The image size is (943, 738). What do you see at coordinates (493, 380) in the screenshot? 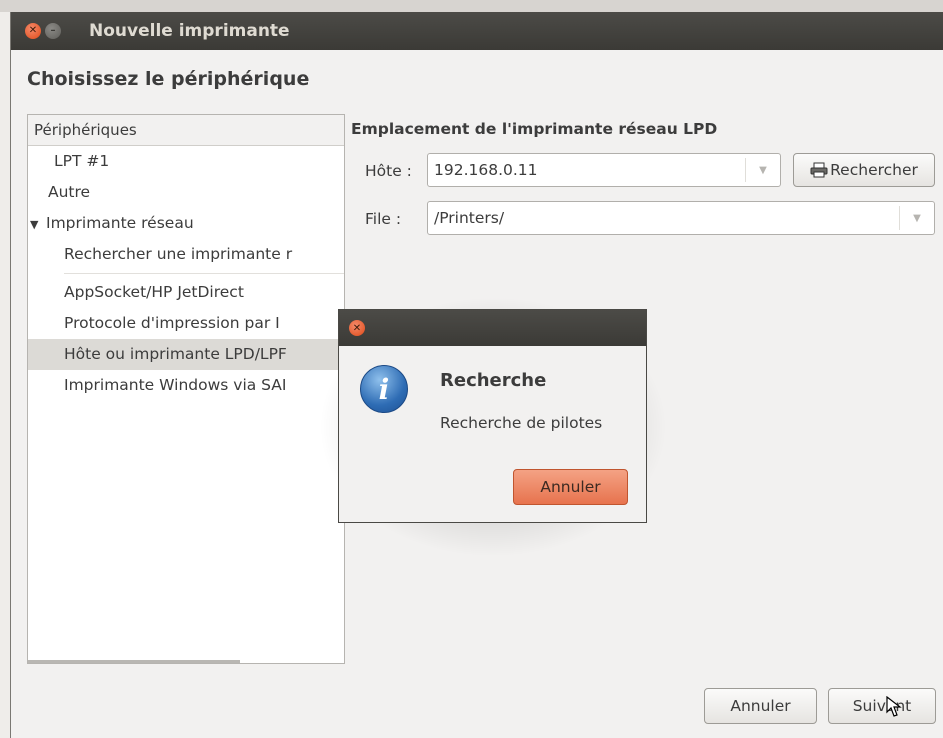
I see `dialog-title: Recherche` at bounding box center [493, 380].